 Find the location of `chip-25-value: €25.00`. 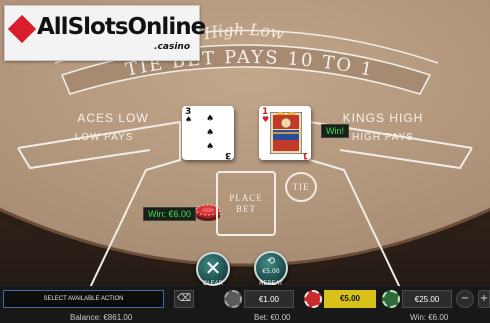

chip-25-value: €25.00 is located at coordinates (427, 299).